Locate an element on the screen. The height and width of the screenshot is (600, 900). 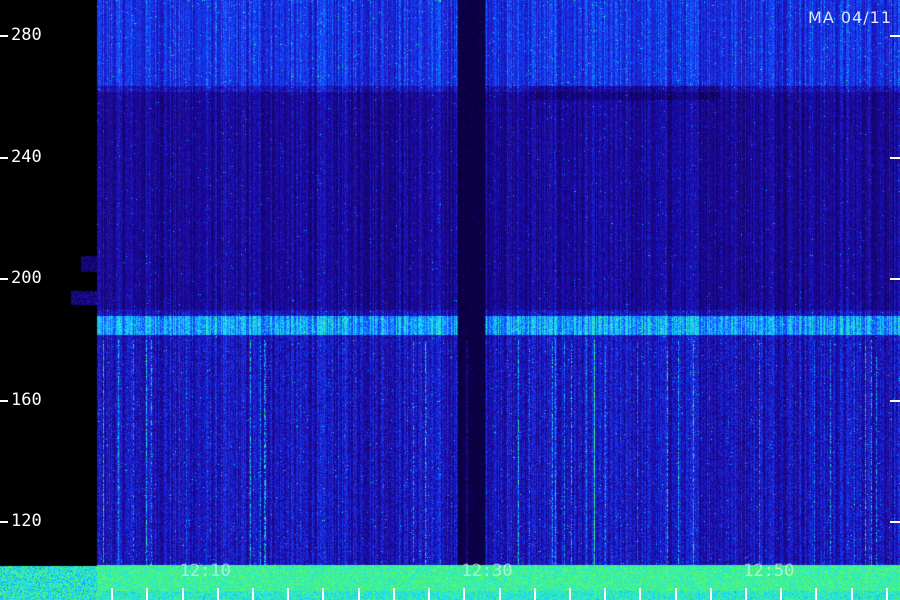
x-tick-label: 12:50 is located at coordinates (769, 571).